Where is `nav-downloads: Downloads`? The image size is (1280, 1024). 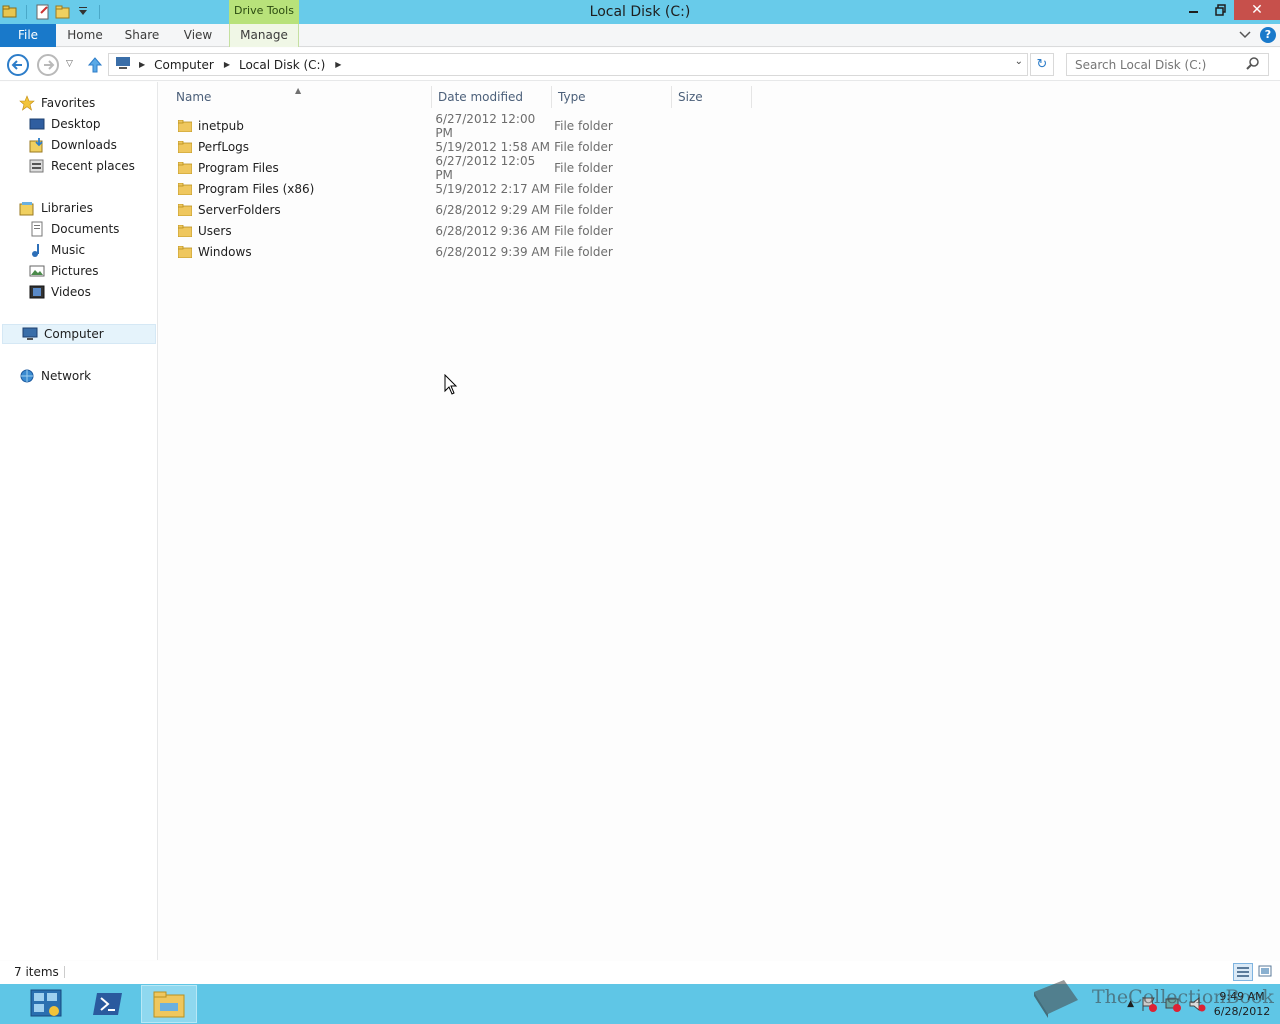 nav-downloads: Downloads is located at coordinates (73, 145).